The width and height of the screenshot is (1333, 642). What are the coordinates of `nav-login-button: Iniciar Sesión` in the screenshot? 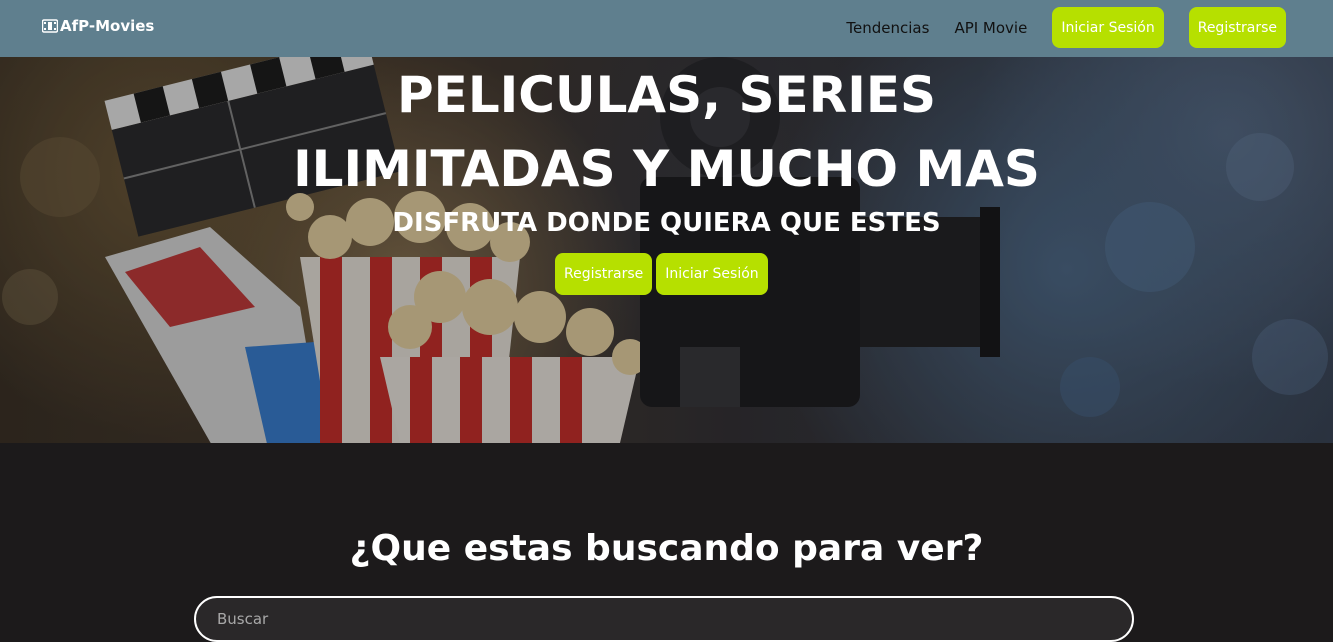 It's located at (1108, 27).